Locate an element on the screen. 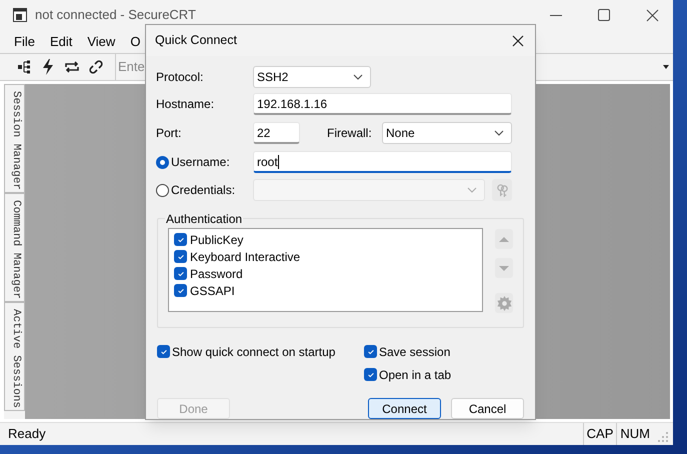  field-label: Credentials: is located at coordinates (203, 190).